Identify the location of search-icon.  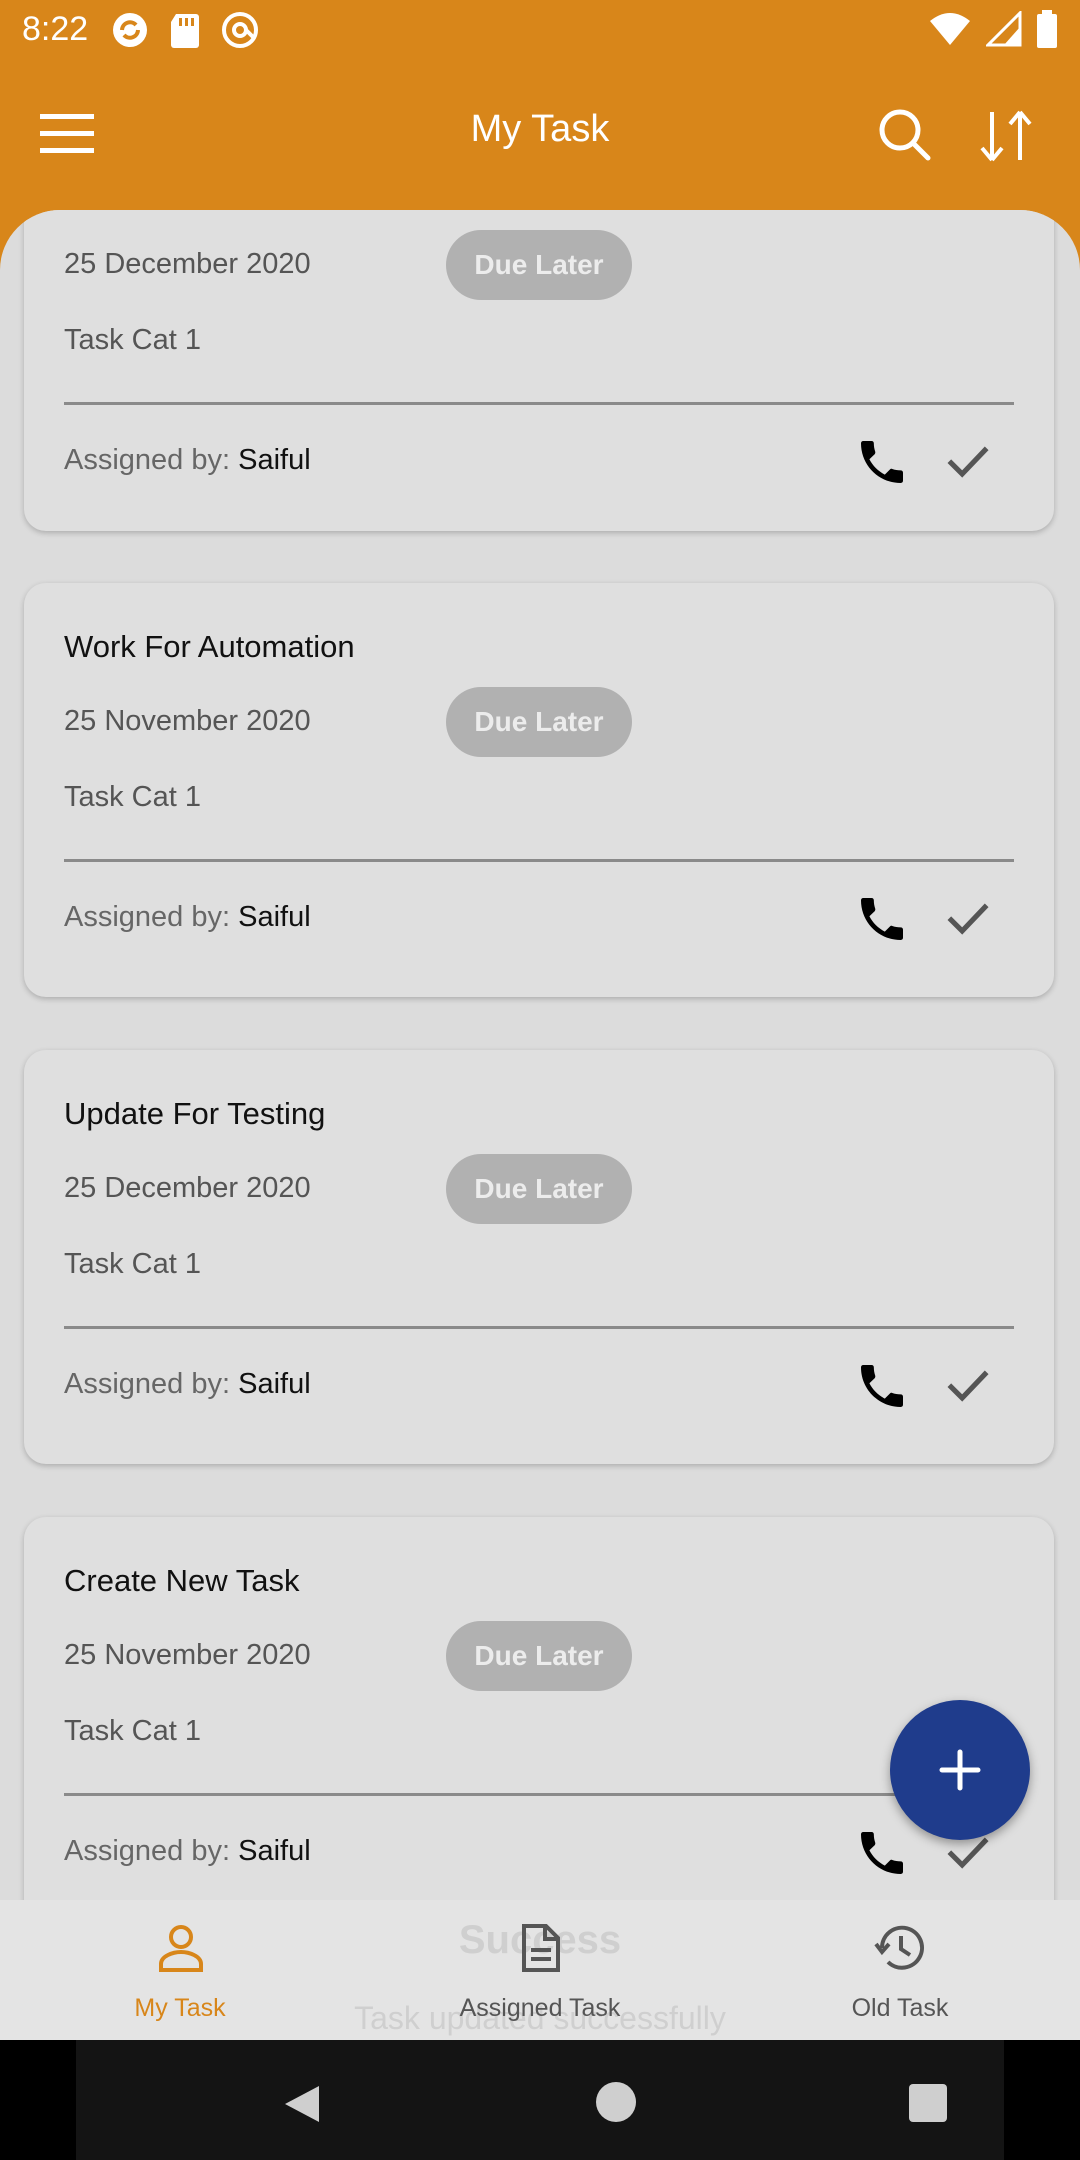
(904, 134).